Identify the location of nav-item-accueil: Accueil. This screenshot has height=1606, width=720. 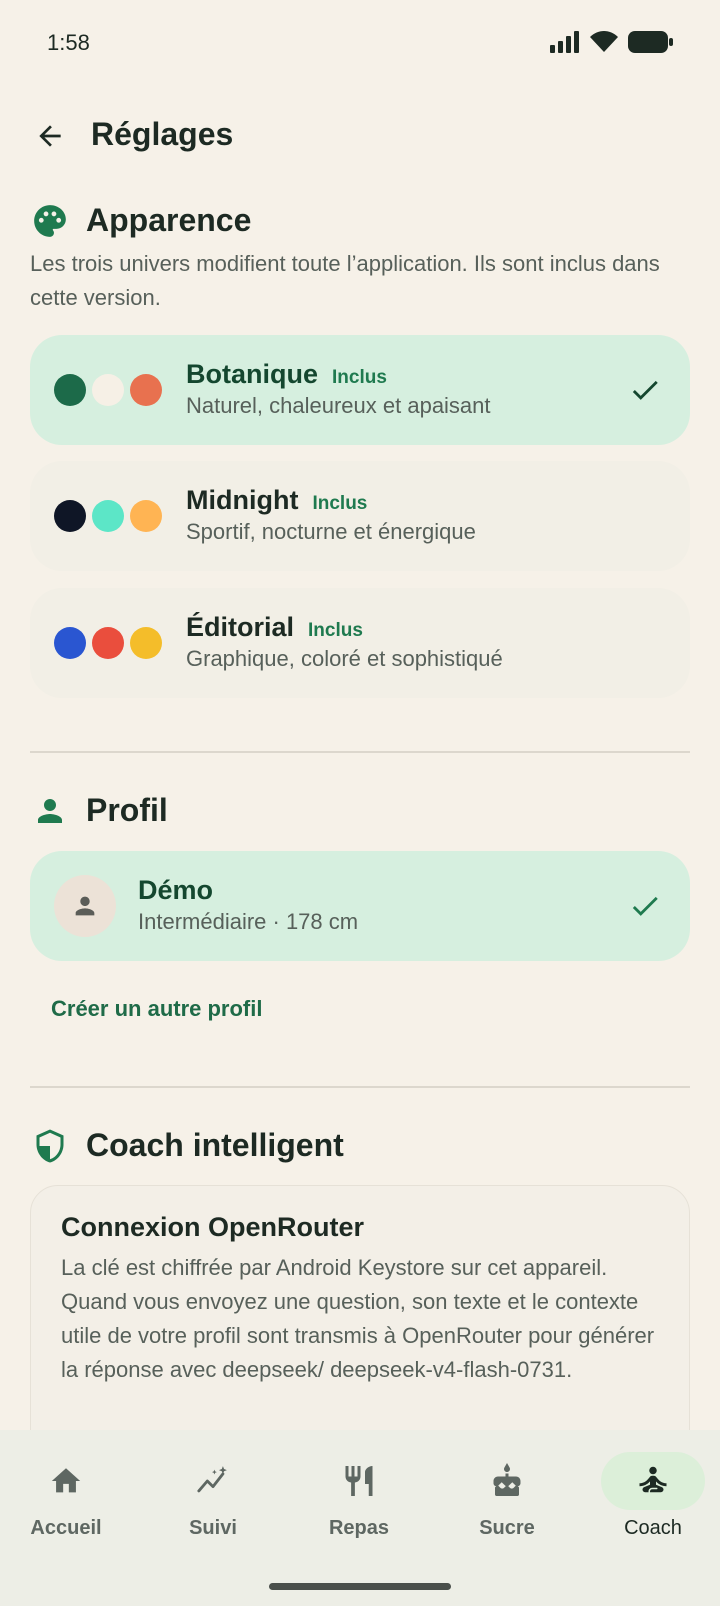
(66, 1502).